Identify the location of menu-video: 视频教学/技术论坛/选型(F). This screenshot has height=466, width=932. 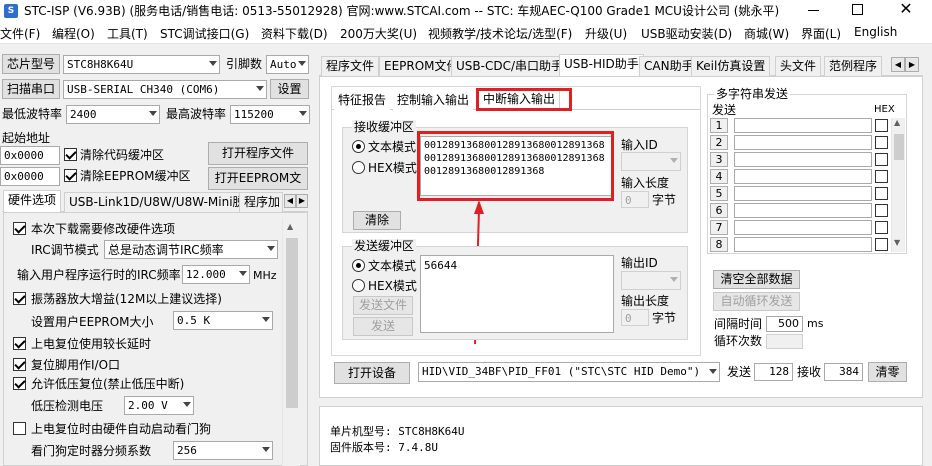
(500, 33).